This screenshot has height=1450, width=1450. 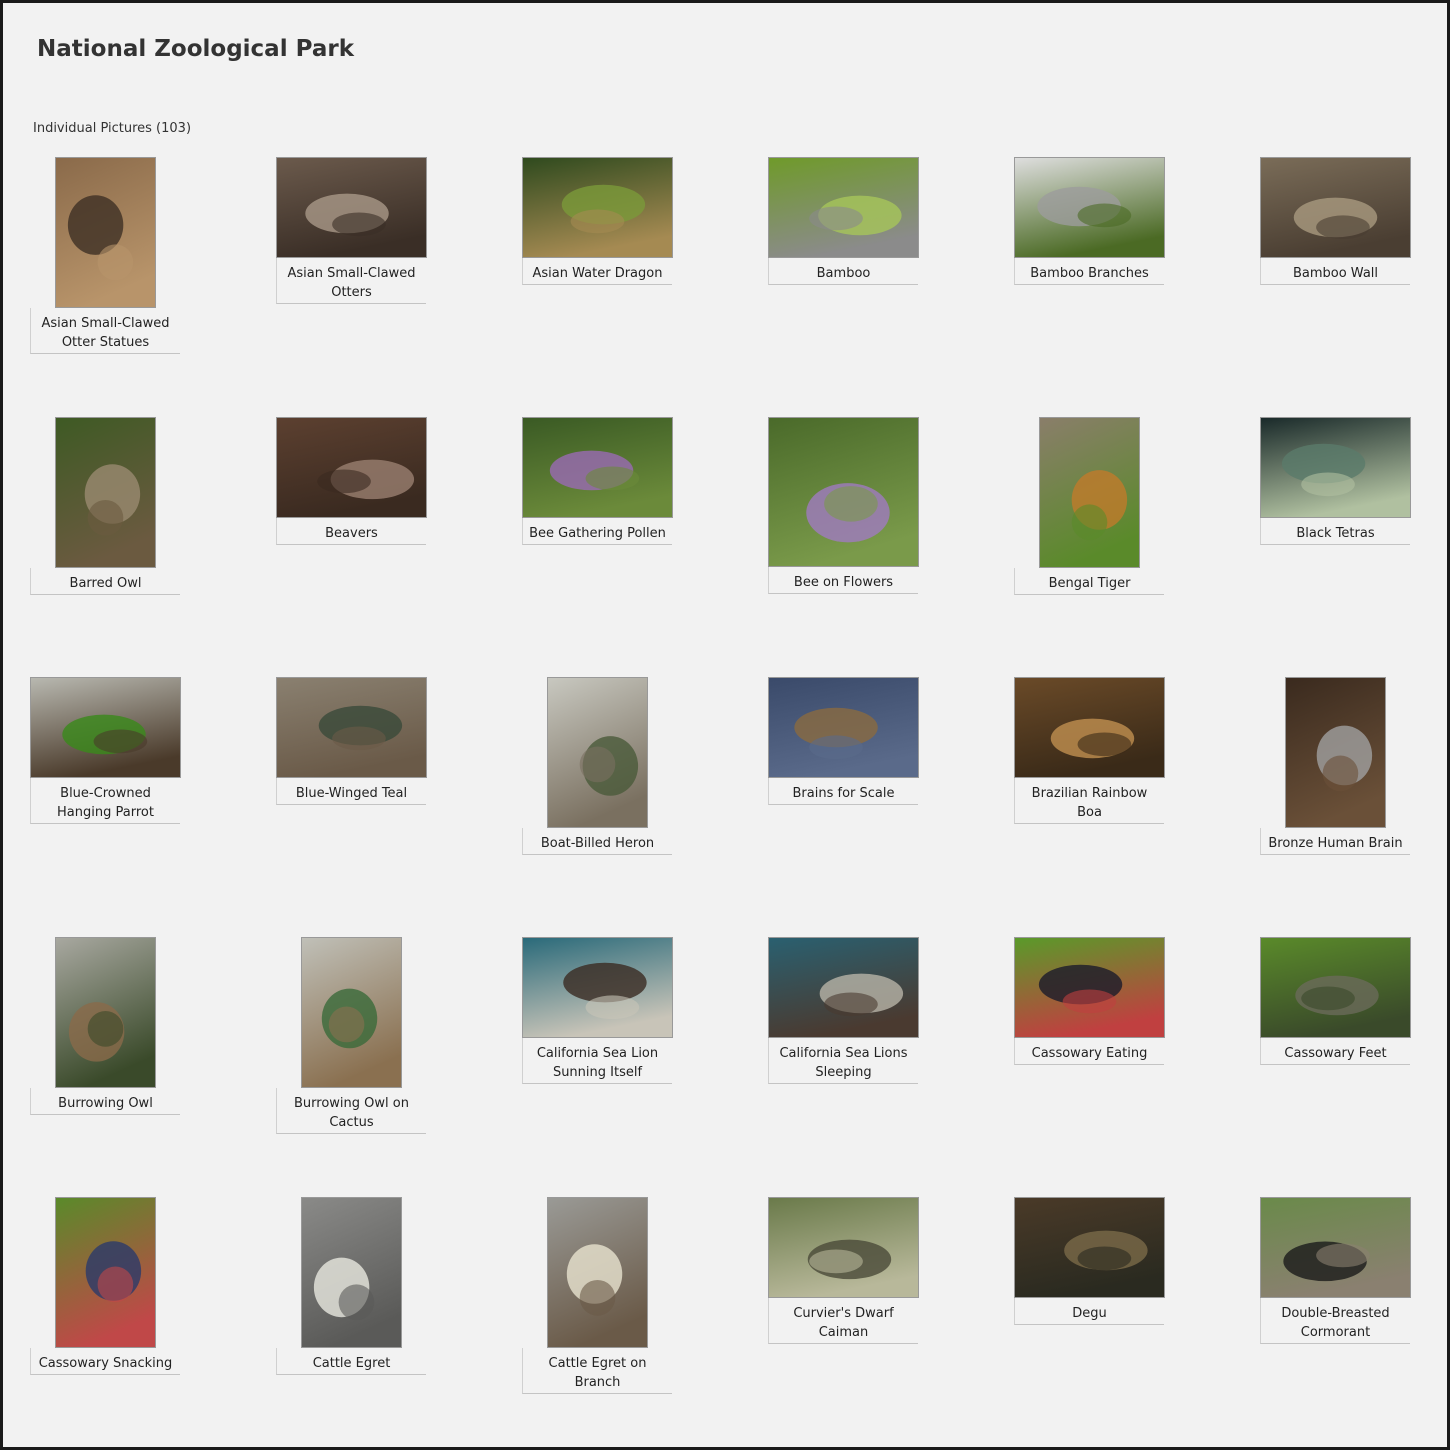 What do you see at coordinates (1335, 841) in the screenshot?
I see `photo-caption: Bronze Human Brain` at bounding box center [1335, 841].